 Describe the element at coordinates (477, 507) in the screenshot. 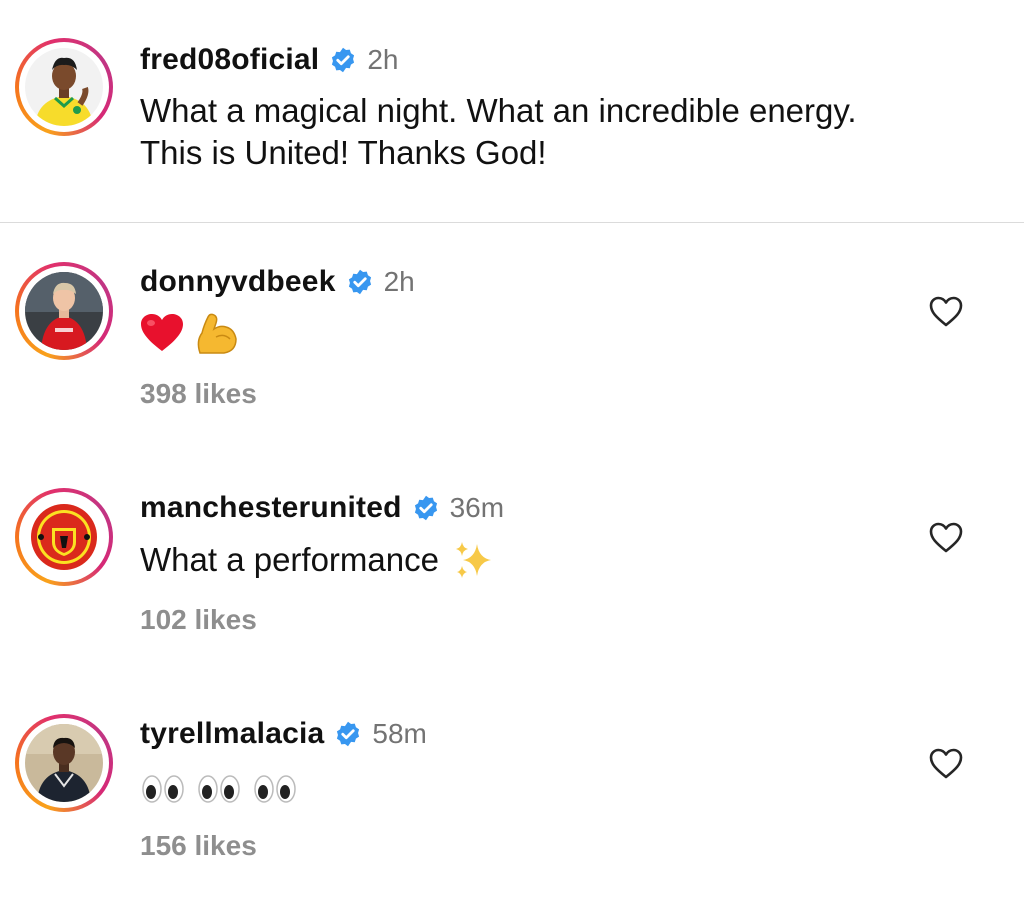

I see `comment-time: 36m` at that location.